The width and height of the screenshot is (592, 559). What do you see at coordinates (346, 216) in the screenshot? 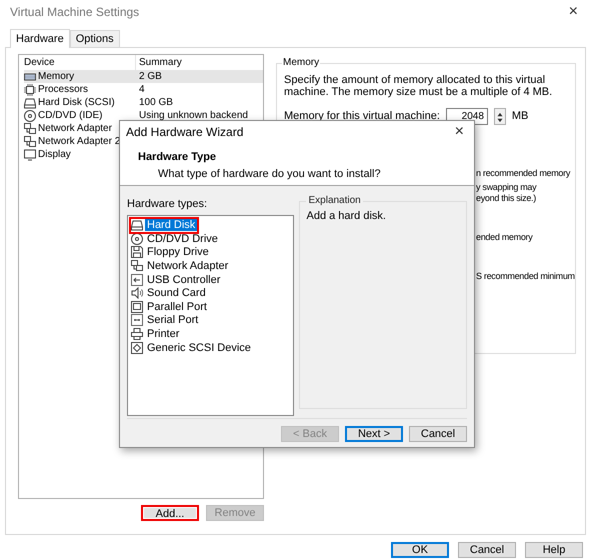
I see `explanation-text: Add a hard disk.` at bounding box center [346, 216].